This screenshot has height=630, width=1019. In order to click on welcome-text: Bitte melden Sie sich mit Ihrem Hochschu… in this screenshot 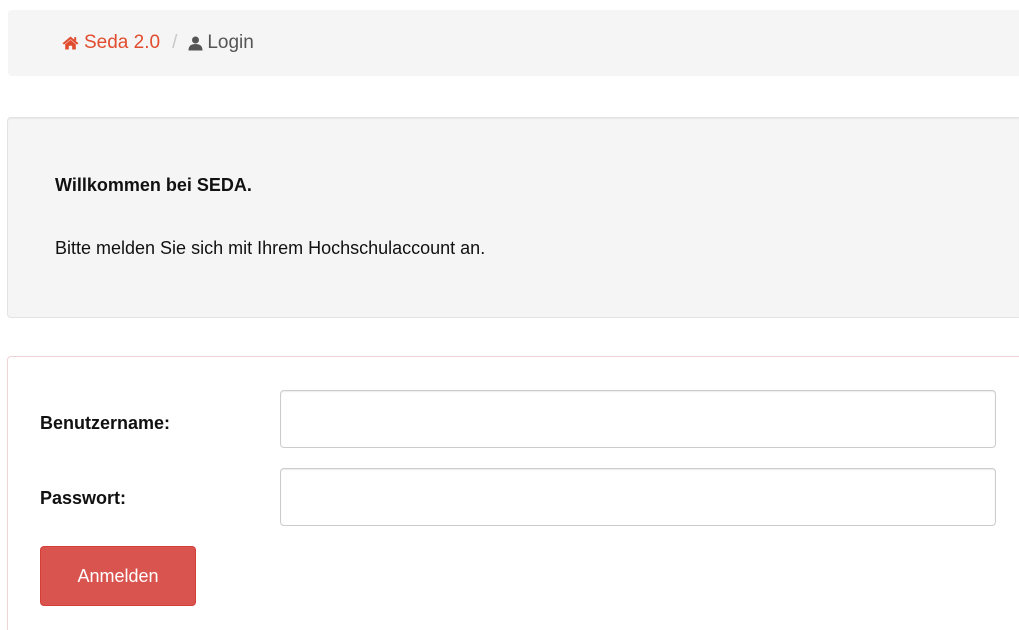, I will do `click(270, 248)`.